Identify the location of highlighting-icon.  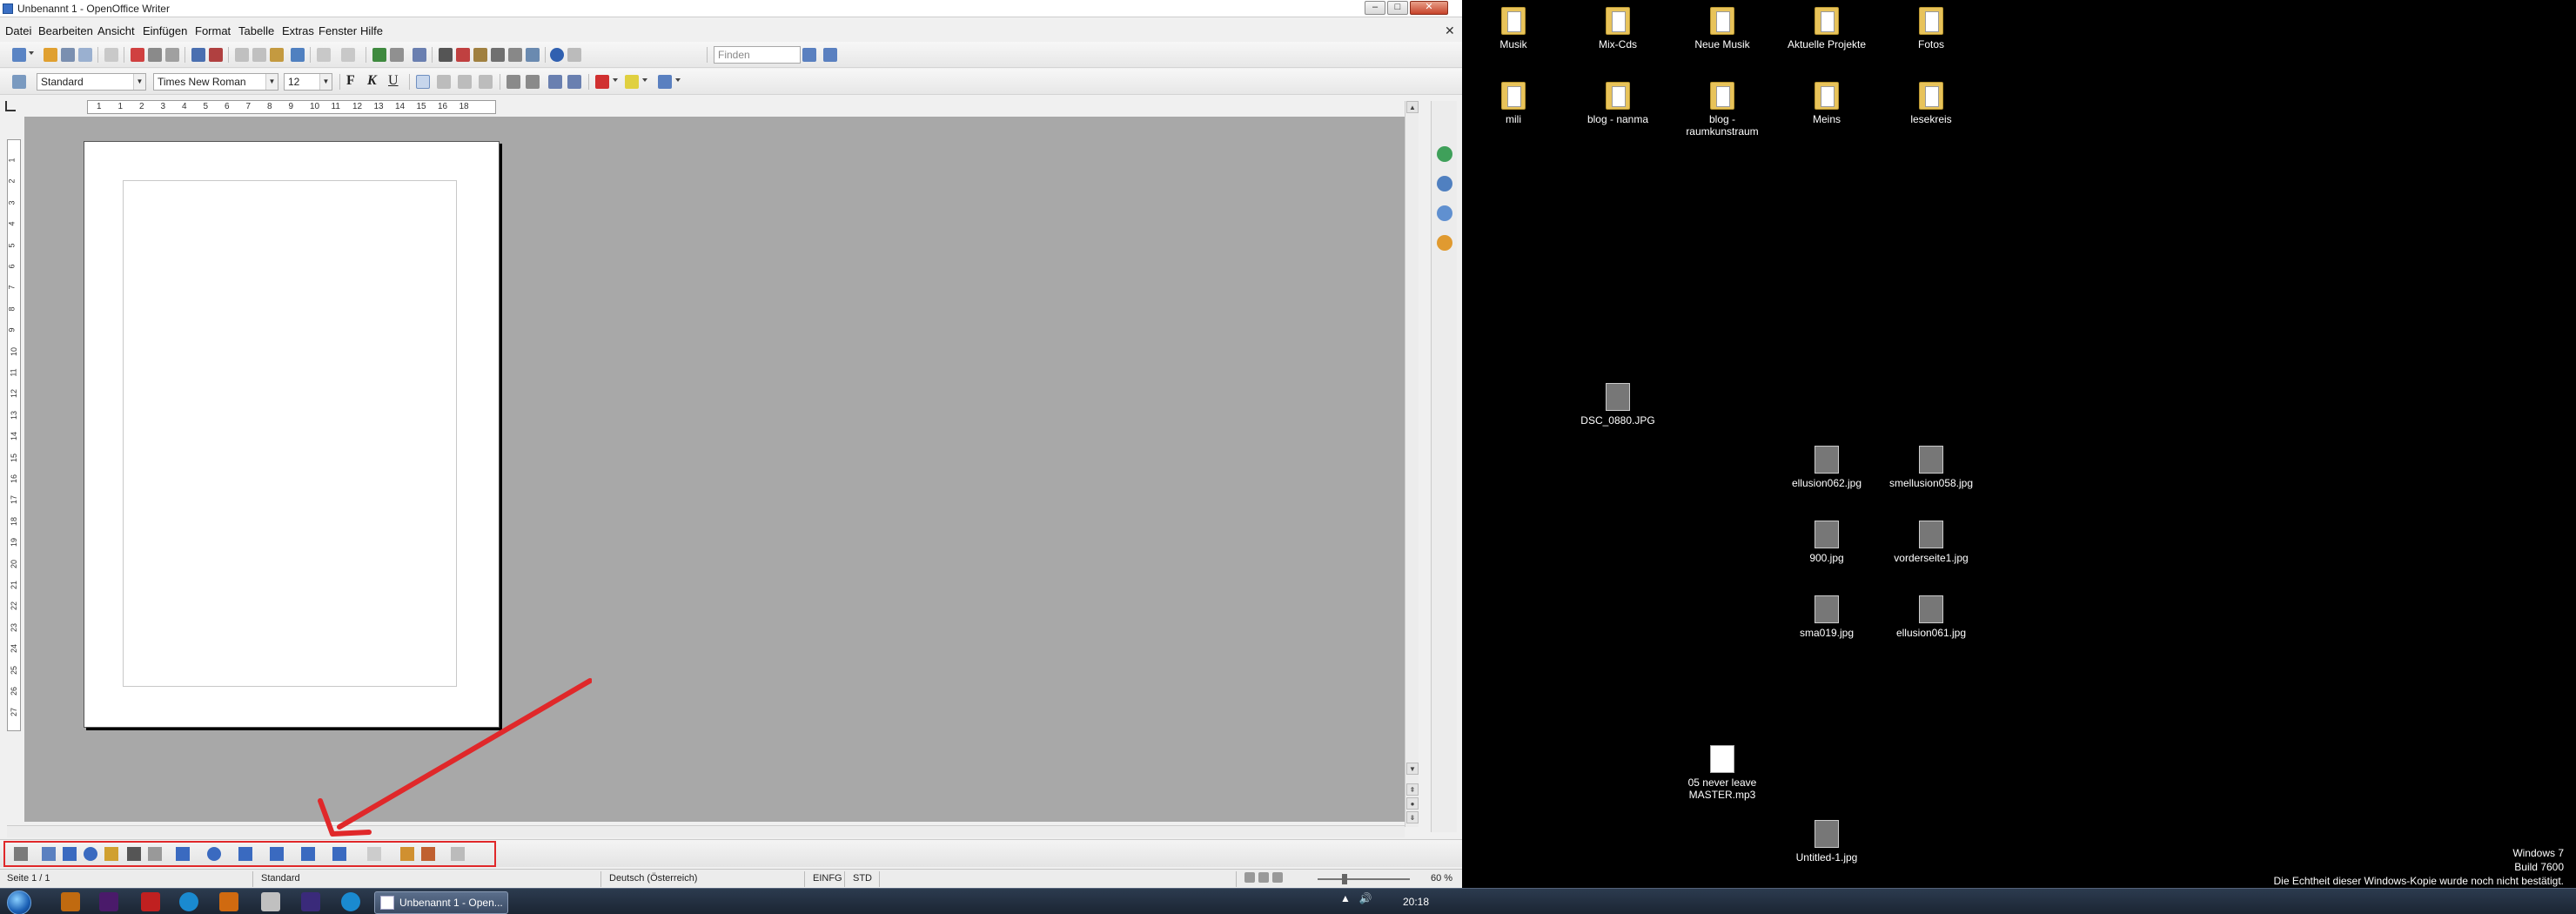
(632, 82).